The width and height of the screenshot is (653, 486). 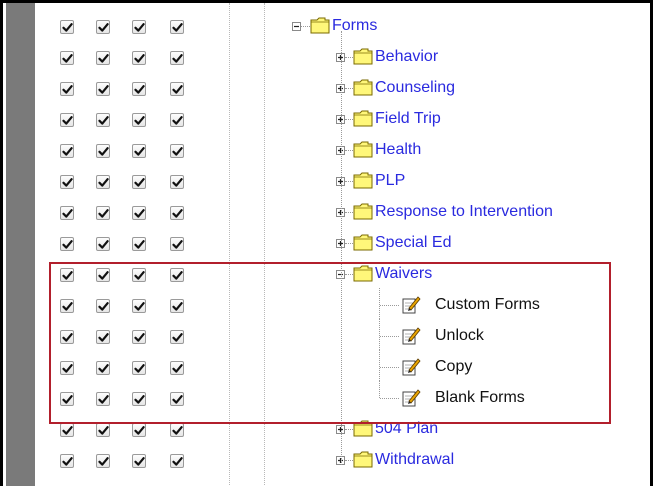 I want to click on tree-folder-row: PLP, so click(x=326, y=183).